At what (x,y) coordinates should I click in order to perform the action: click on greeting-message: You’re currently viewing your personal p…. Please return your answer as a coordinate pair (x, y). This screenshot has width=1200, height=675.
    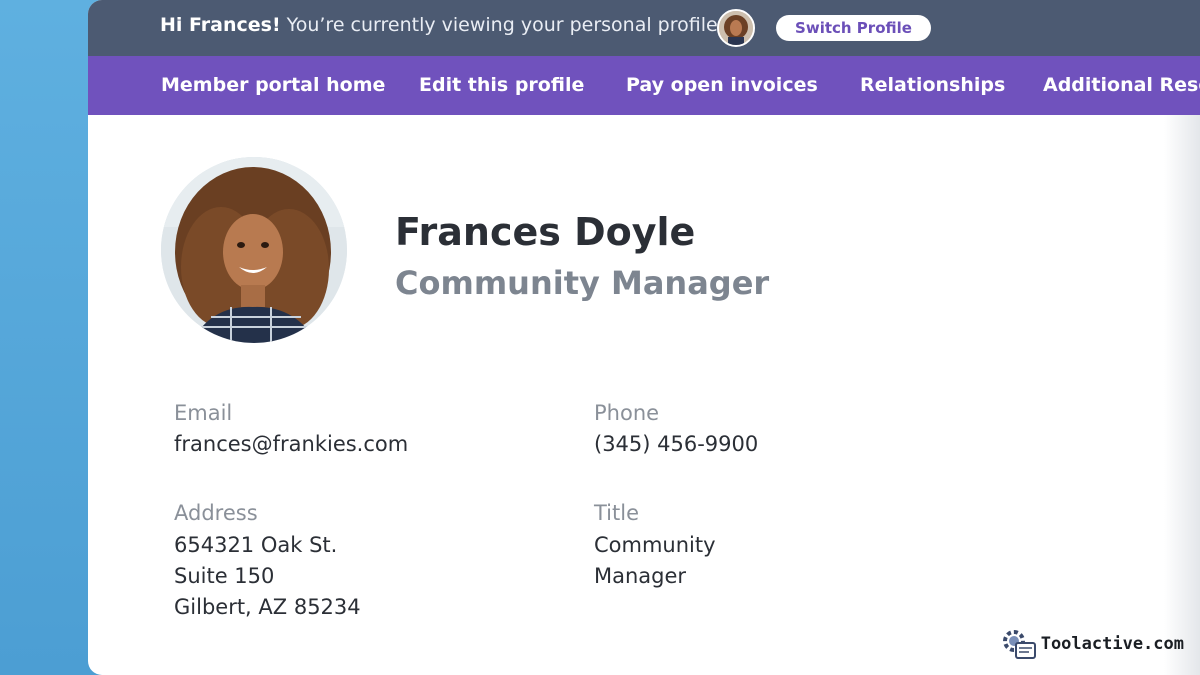
    Looking at the image, I should click on (502, 25).